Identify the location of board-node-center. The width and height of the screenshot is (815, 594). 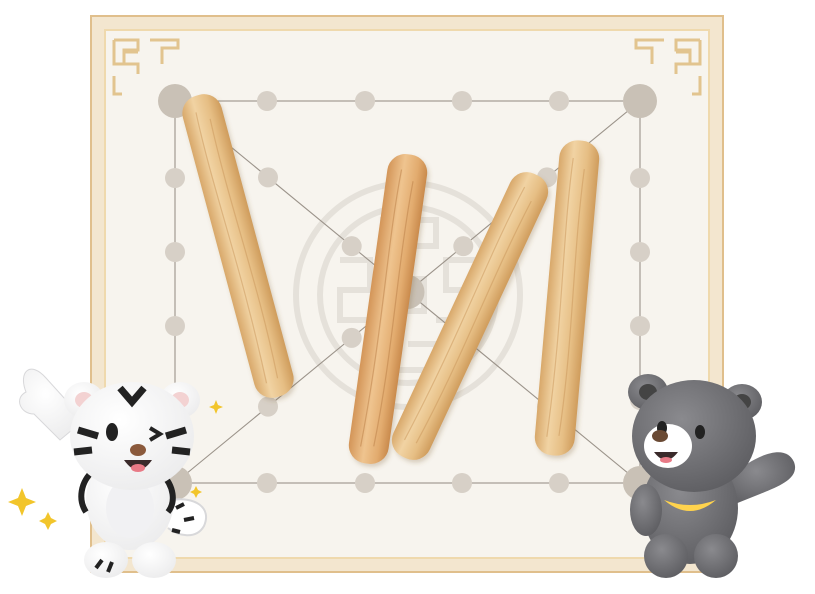
(408, 292).